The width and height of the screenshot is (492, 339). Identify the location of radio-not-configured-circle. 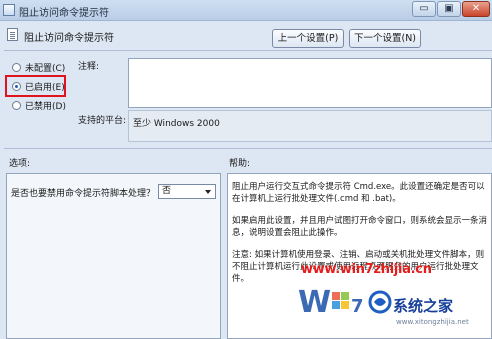
(16, 67).